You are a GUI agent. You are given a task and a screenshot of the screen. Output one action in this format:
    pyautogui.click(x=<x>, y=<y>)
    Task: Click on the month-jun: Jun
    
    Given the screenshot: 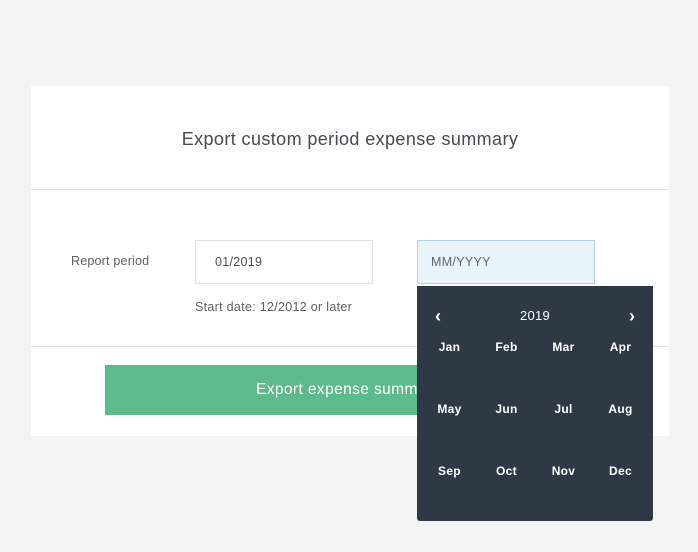 What is the action you would take?
    pyautogui.click(x=506, y=429)
    